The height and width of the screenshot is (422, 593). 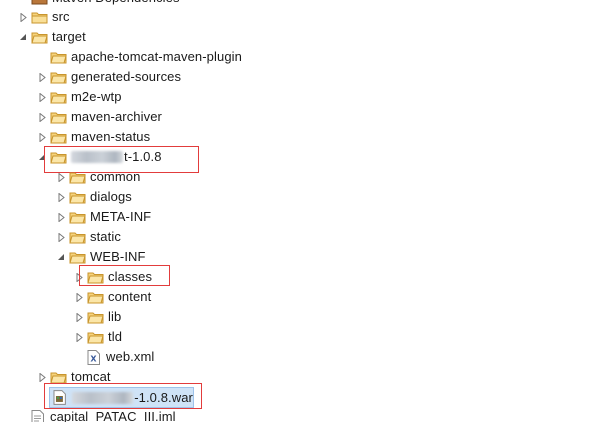 I want to click on tree-node-label: generated-sources, so click(x=126, y=76).